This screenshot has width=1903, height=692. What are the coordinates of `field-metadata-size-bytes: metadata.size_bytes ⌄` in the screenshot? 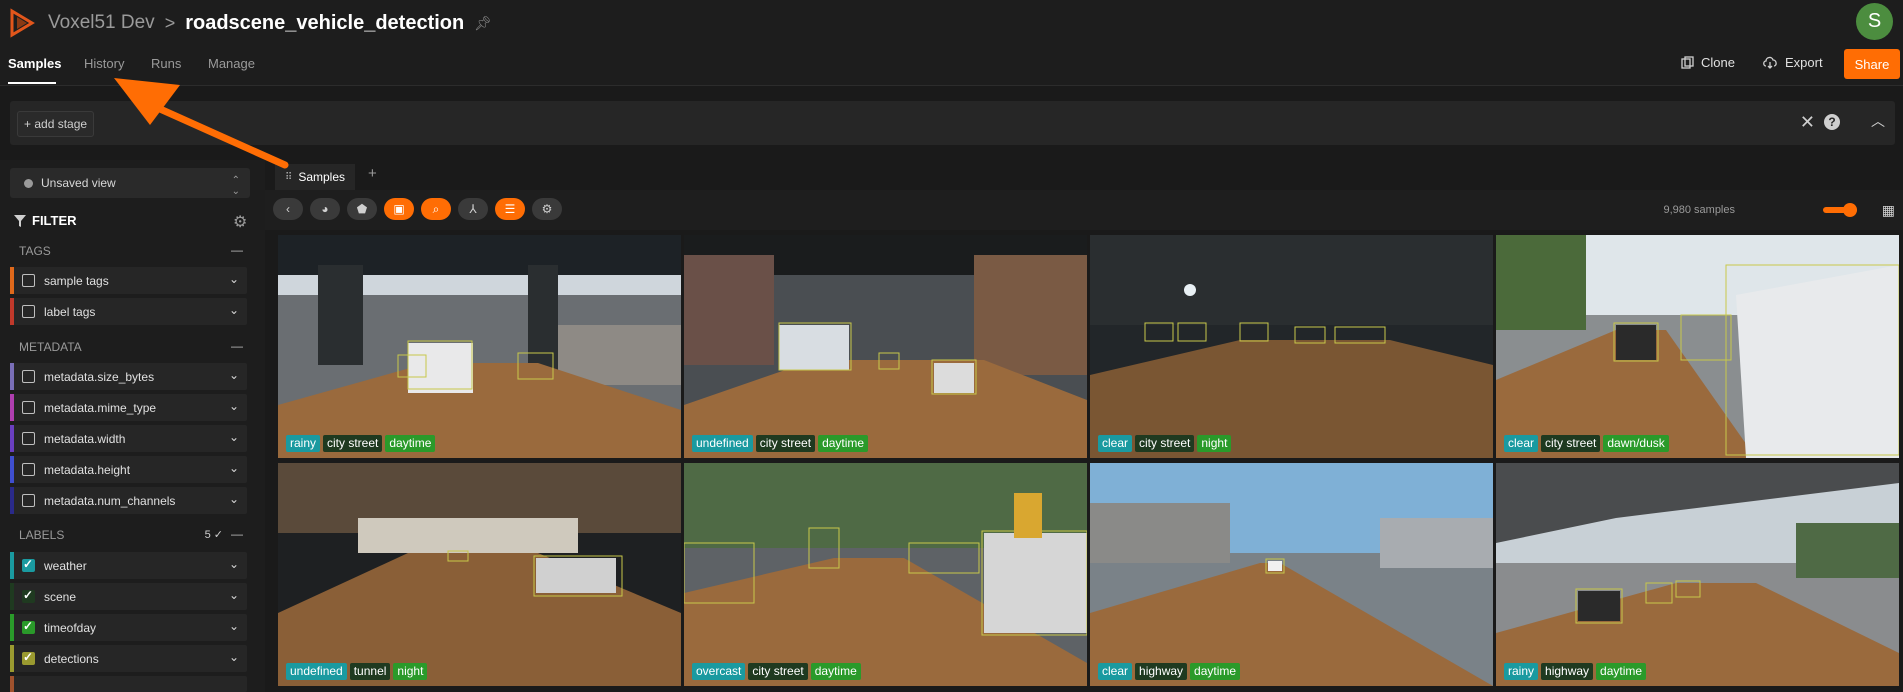 It's located at (128, 376).